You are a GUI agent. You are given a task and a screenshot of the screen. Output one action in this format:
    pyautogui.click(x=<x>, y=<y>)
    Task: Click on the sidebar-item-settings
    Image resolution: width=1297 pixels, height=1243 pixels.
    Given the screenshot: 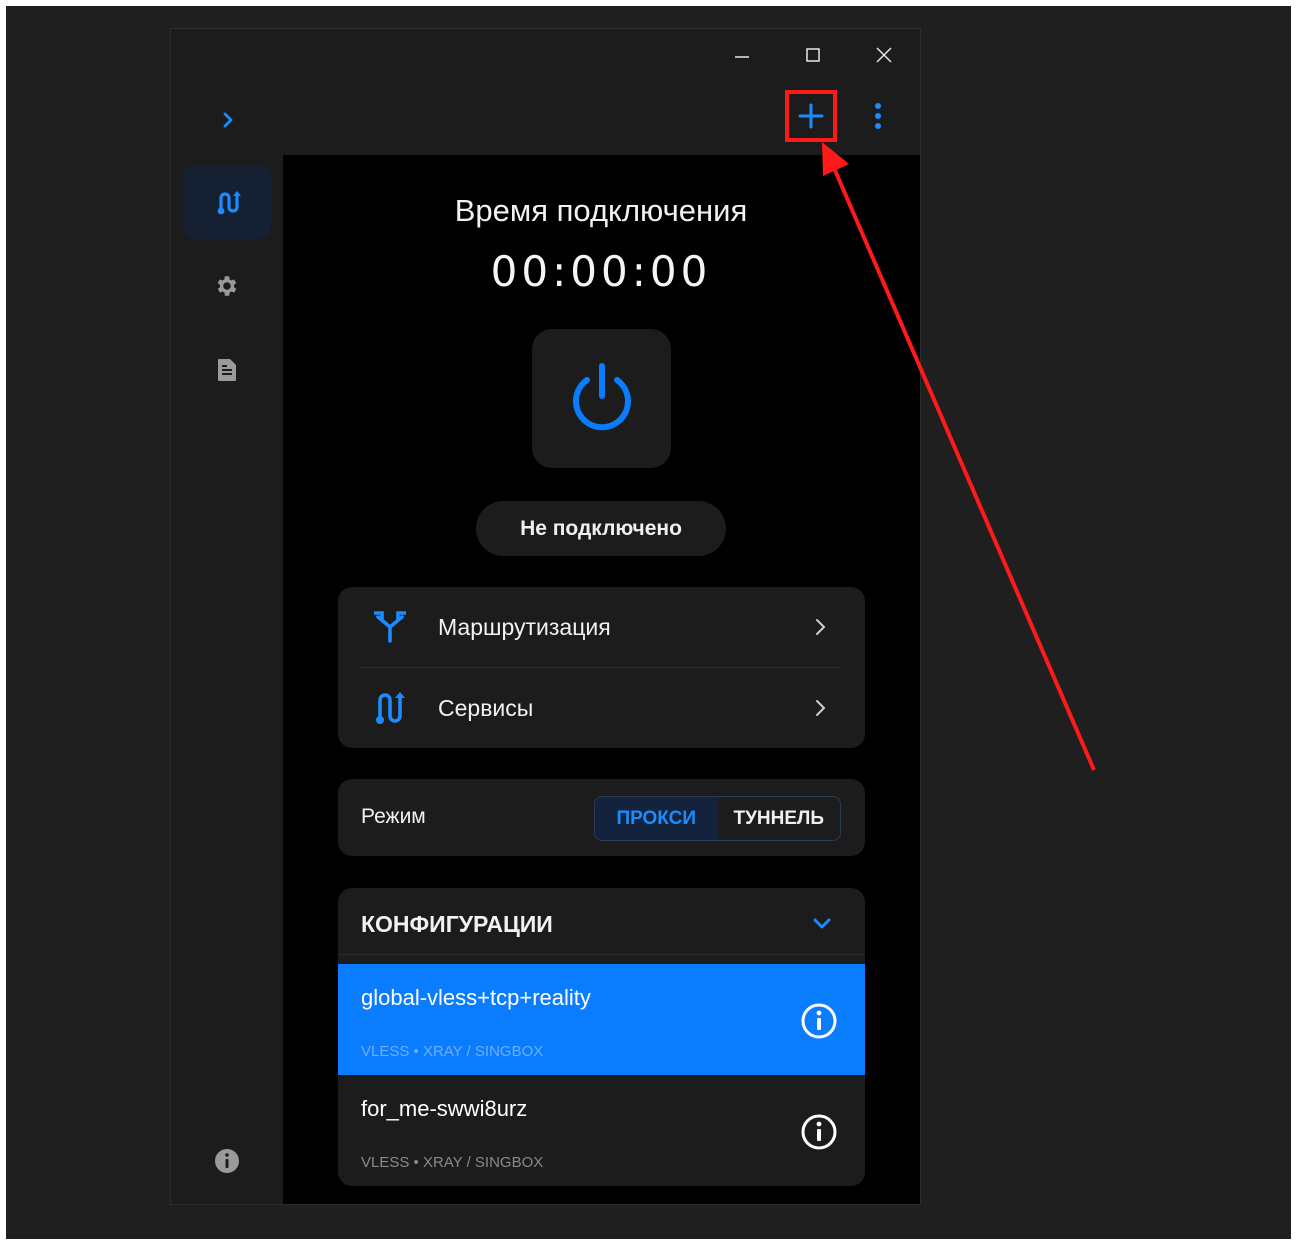 What is the action you would take?
    pyautogui.click(x=227, y=286)
    